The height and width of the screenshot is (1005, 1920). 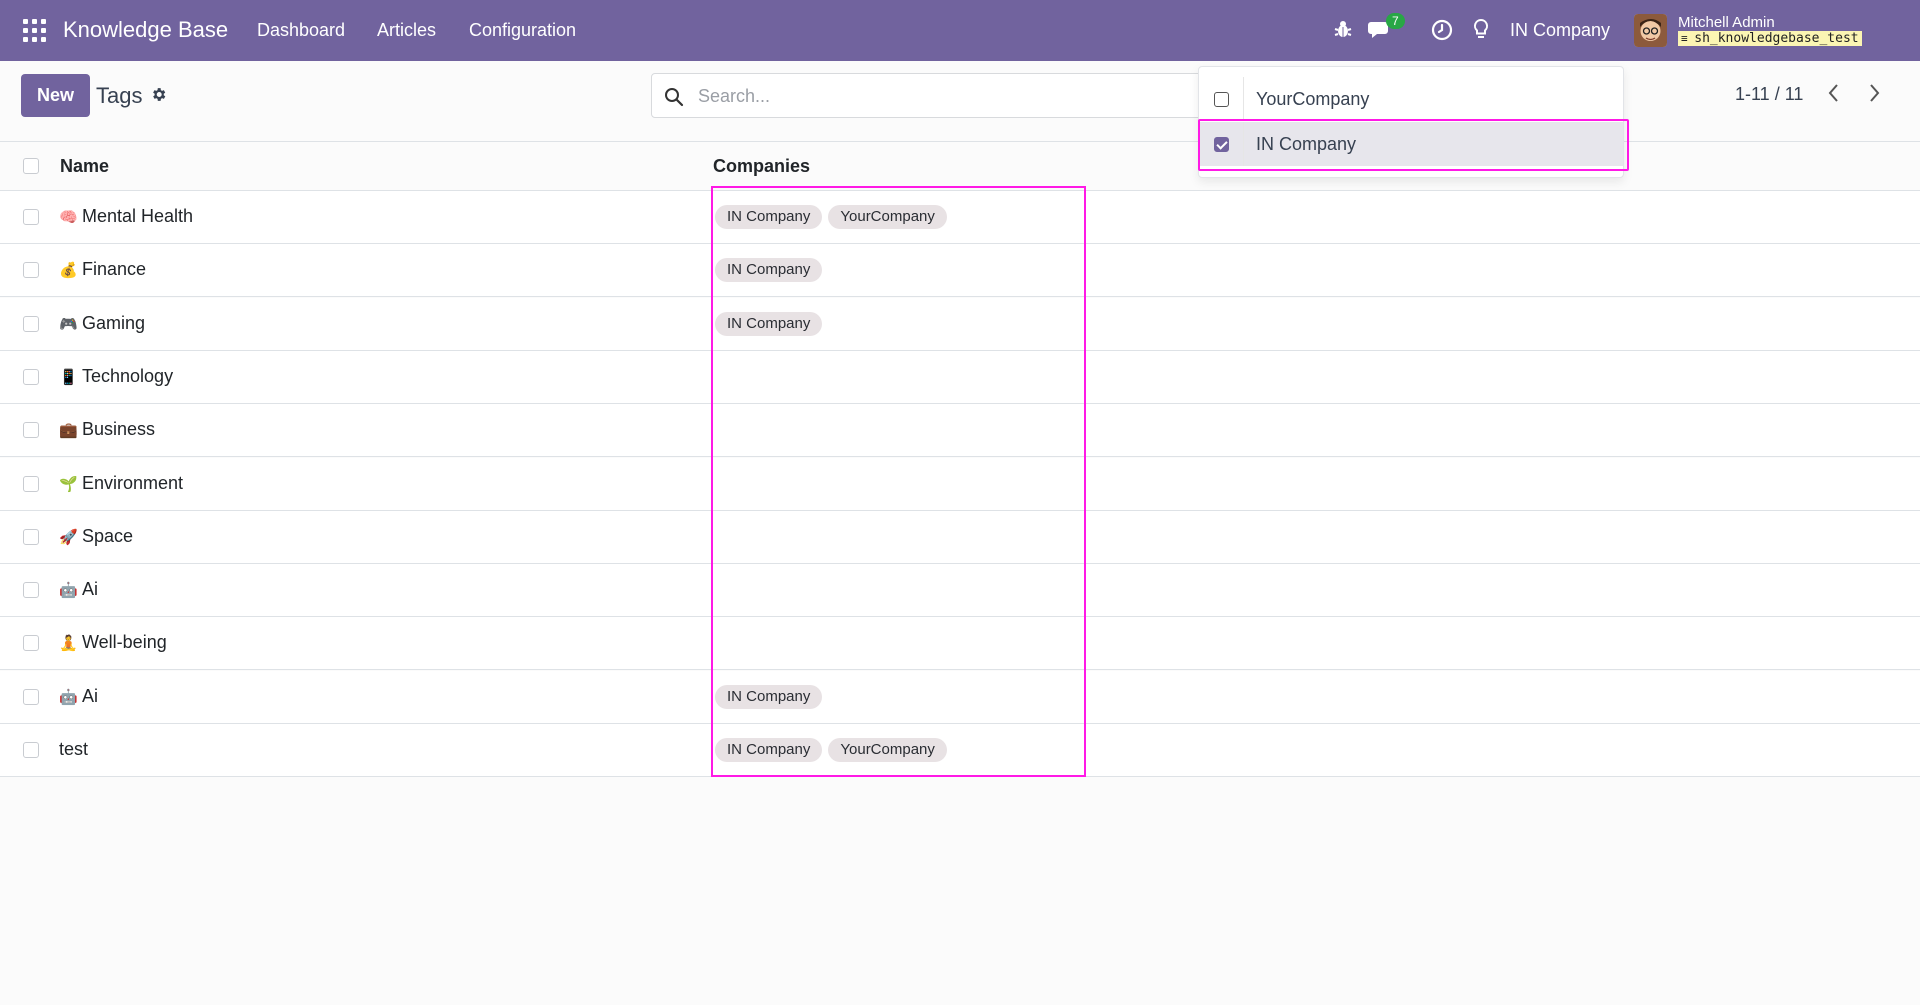 What do you see at coordinates (1312, 99) in the screenshot?
I see `company-option-label: YourCompany` at bounding box center [1312, 99].